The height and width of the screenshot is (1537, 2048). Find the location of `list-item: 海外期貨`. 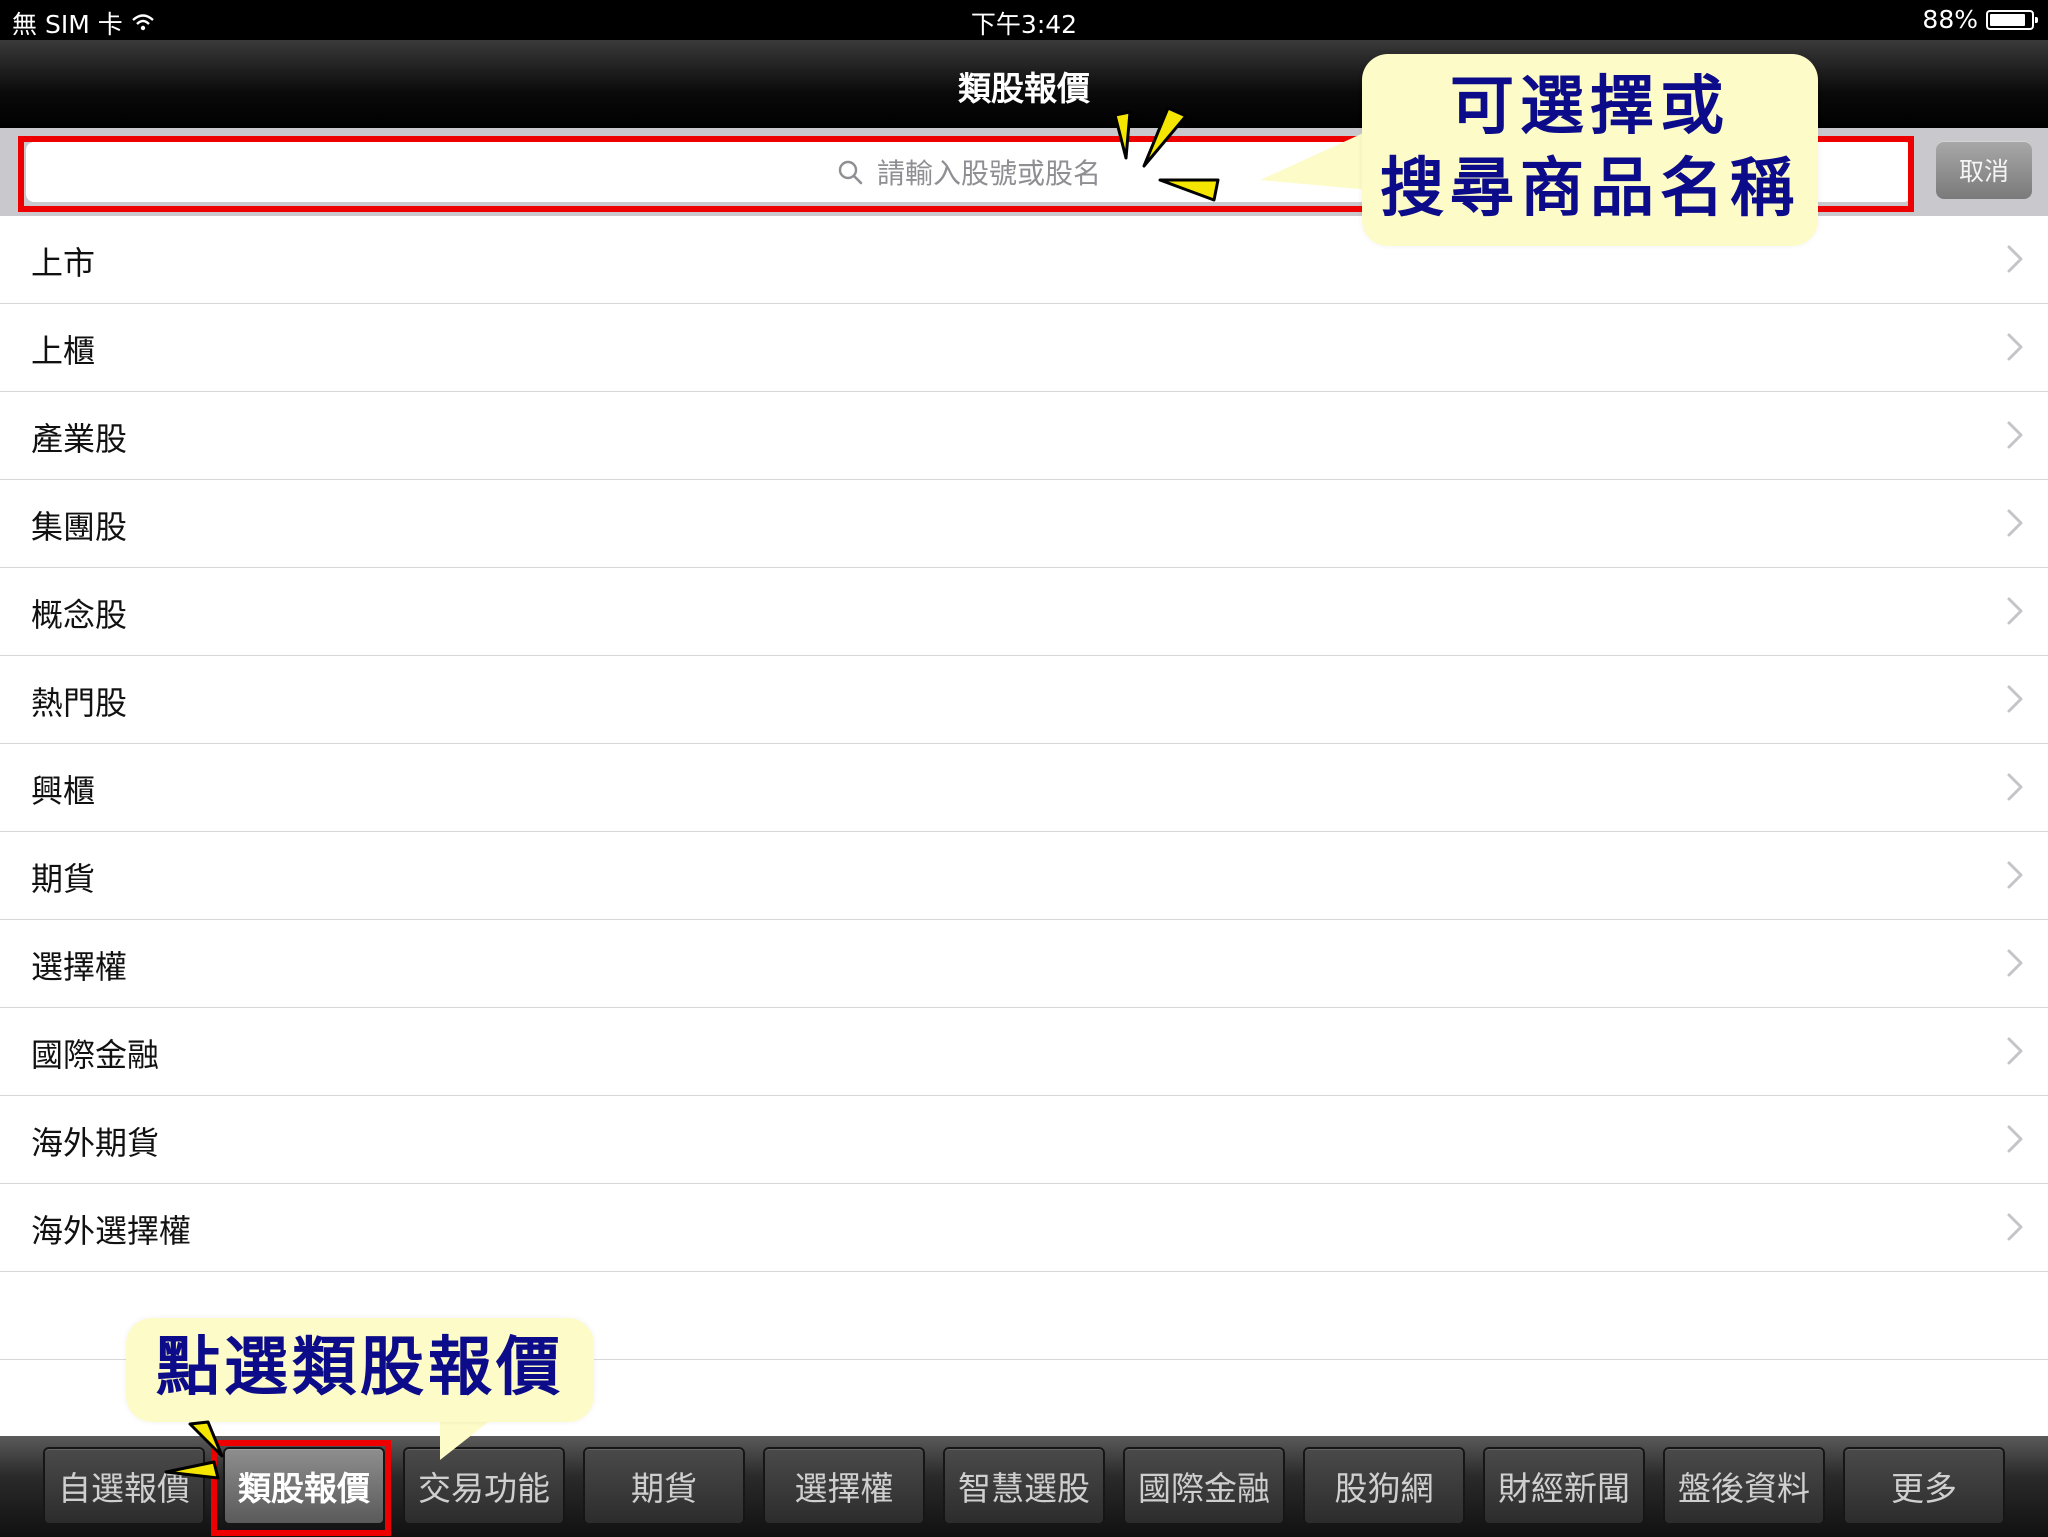

list-item: 海外期貨 is located at coordinates (1024, 1140).